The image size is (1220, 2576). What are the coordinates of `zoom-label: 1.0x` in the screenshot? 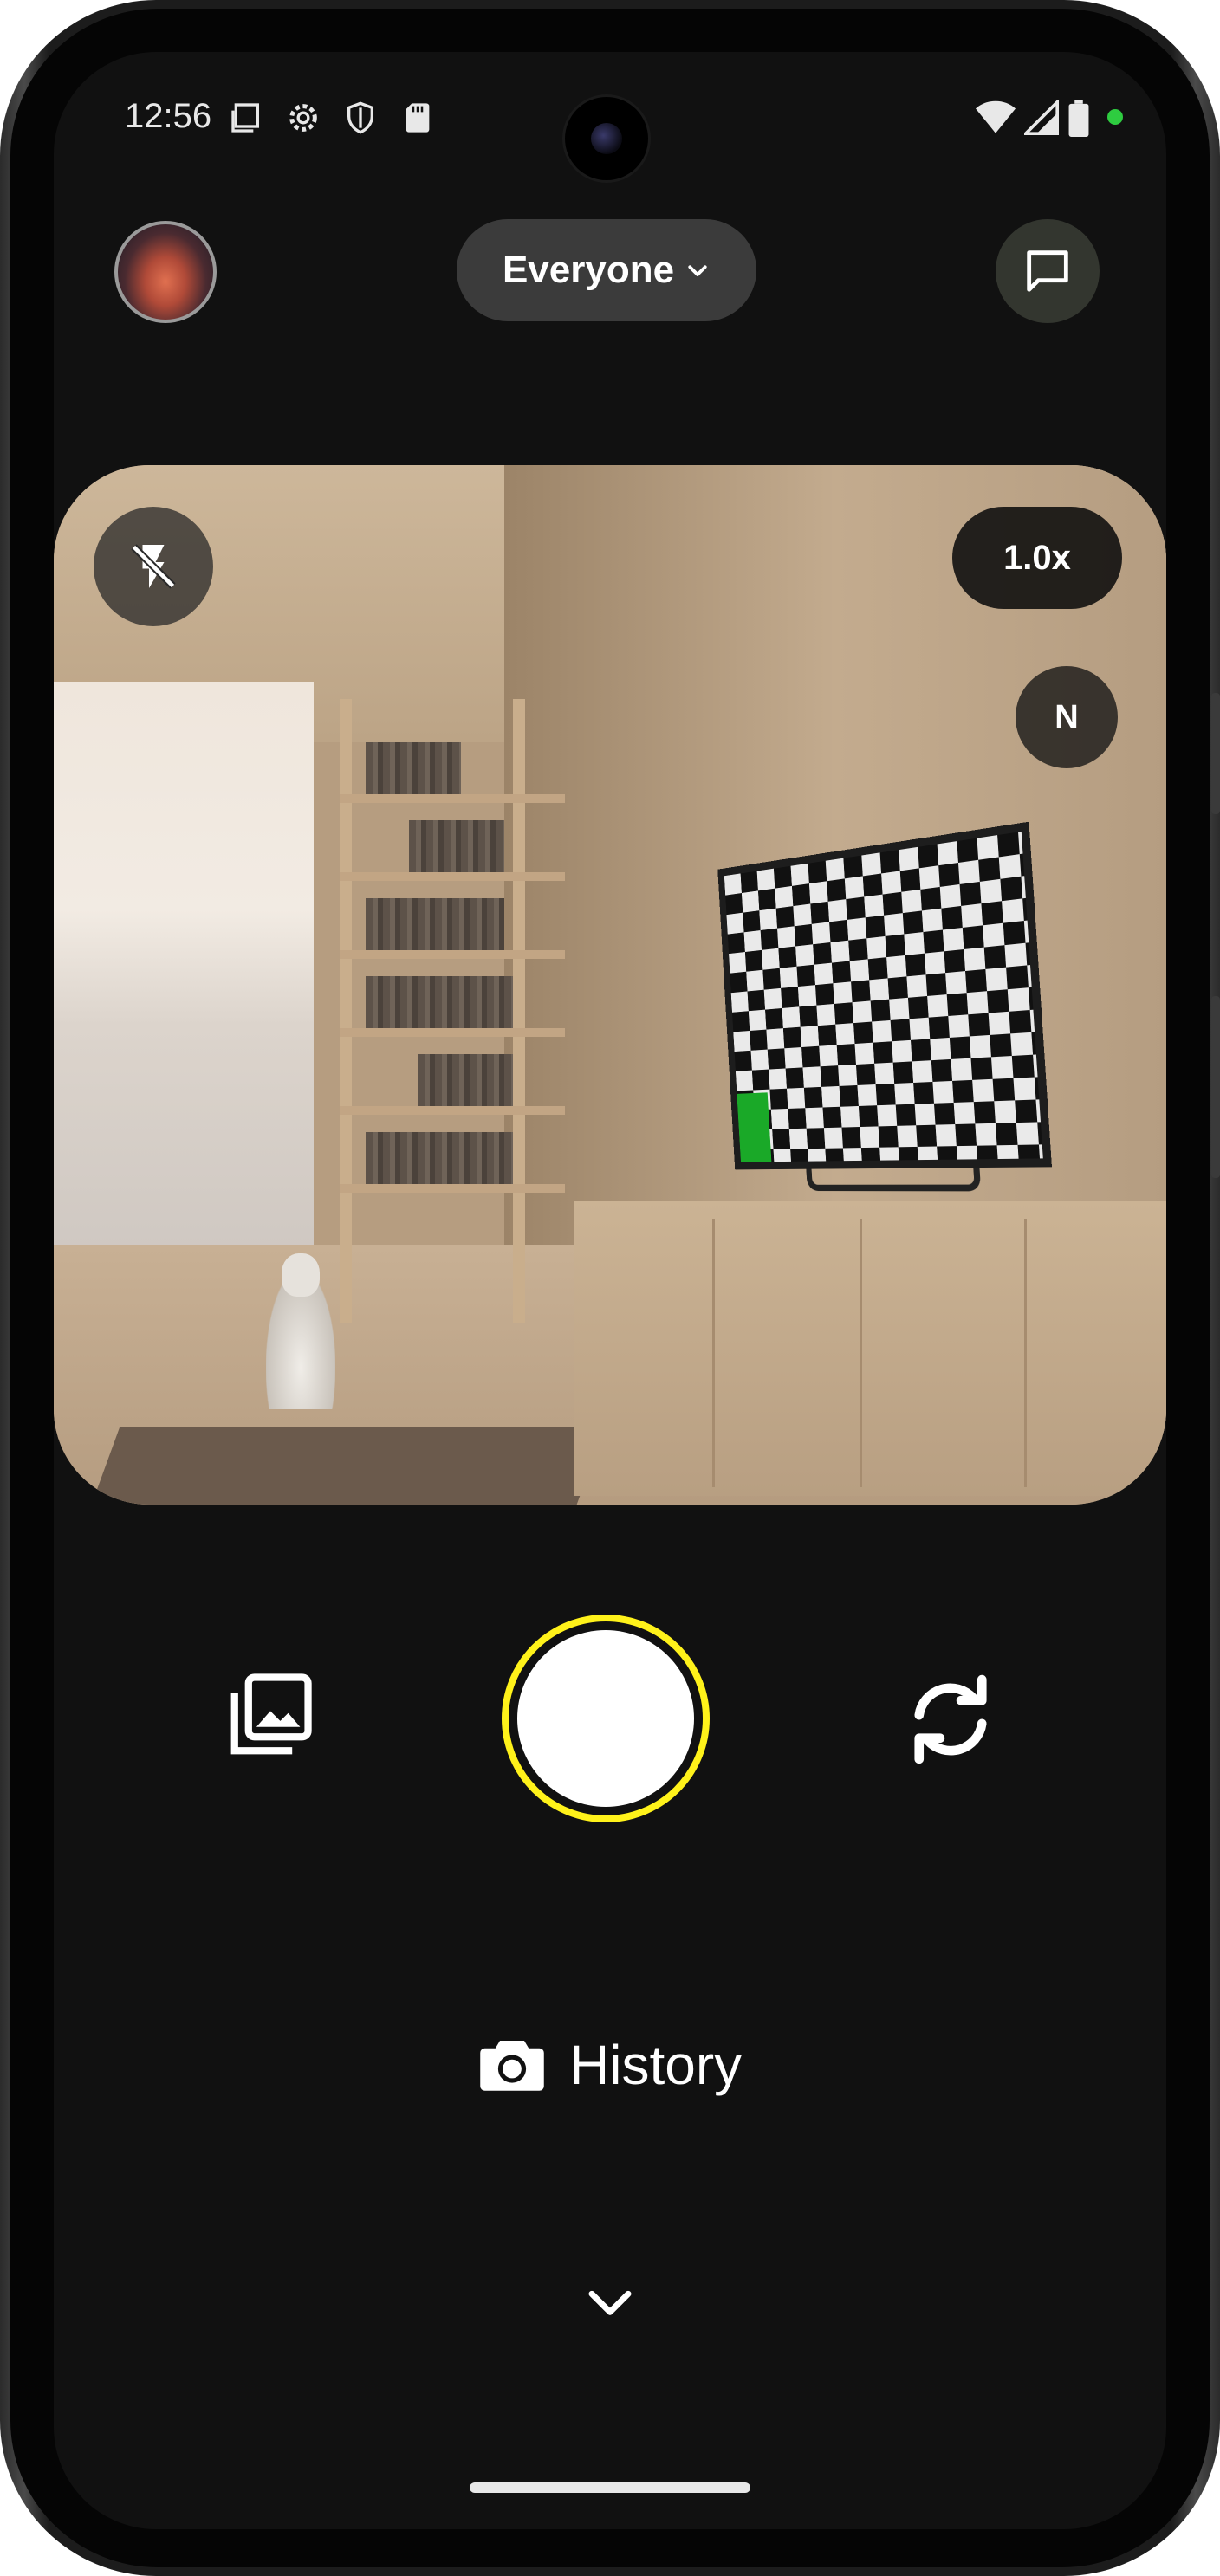 It's located at (1037, 557).